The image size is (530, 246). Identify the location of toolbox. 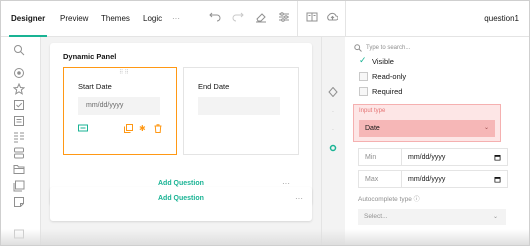
(21, 141).